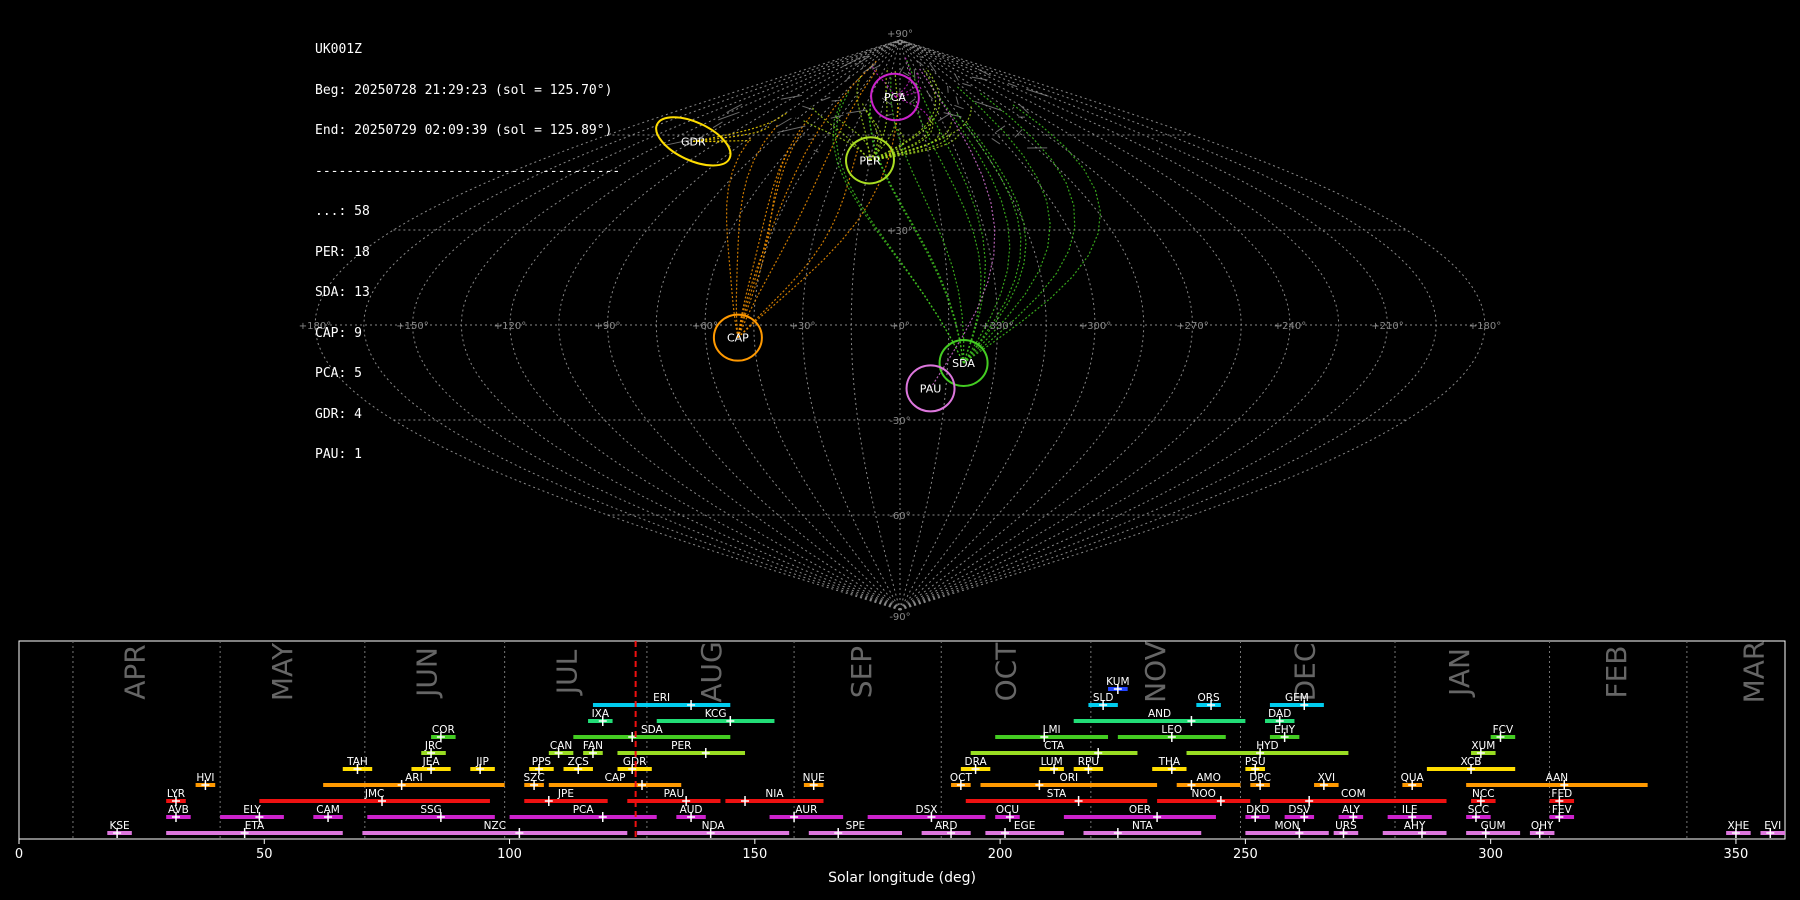 The width and height of the screenshot is (1800, 900). Describe the element at coordinates (674, 794) in the screenshot. I see `shower-label: PAU` at that location.